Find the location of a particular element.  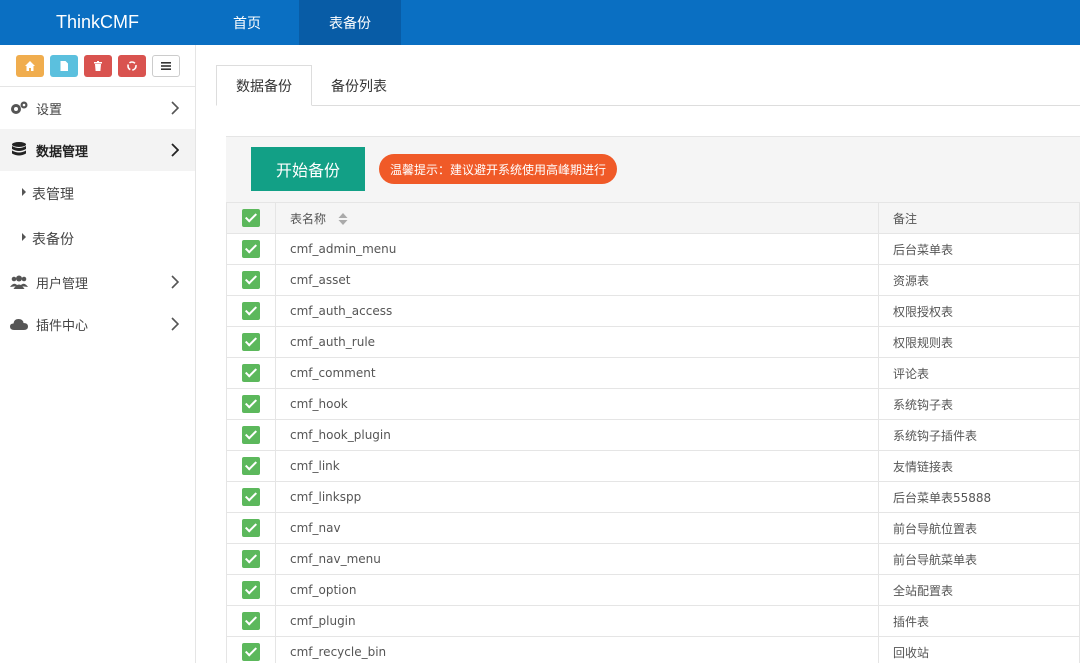

table-row: cmf_auth_rule 权限规则表 is located at coordinates (653, 342).